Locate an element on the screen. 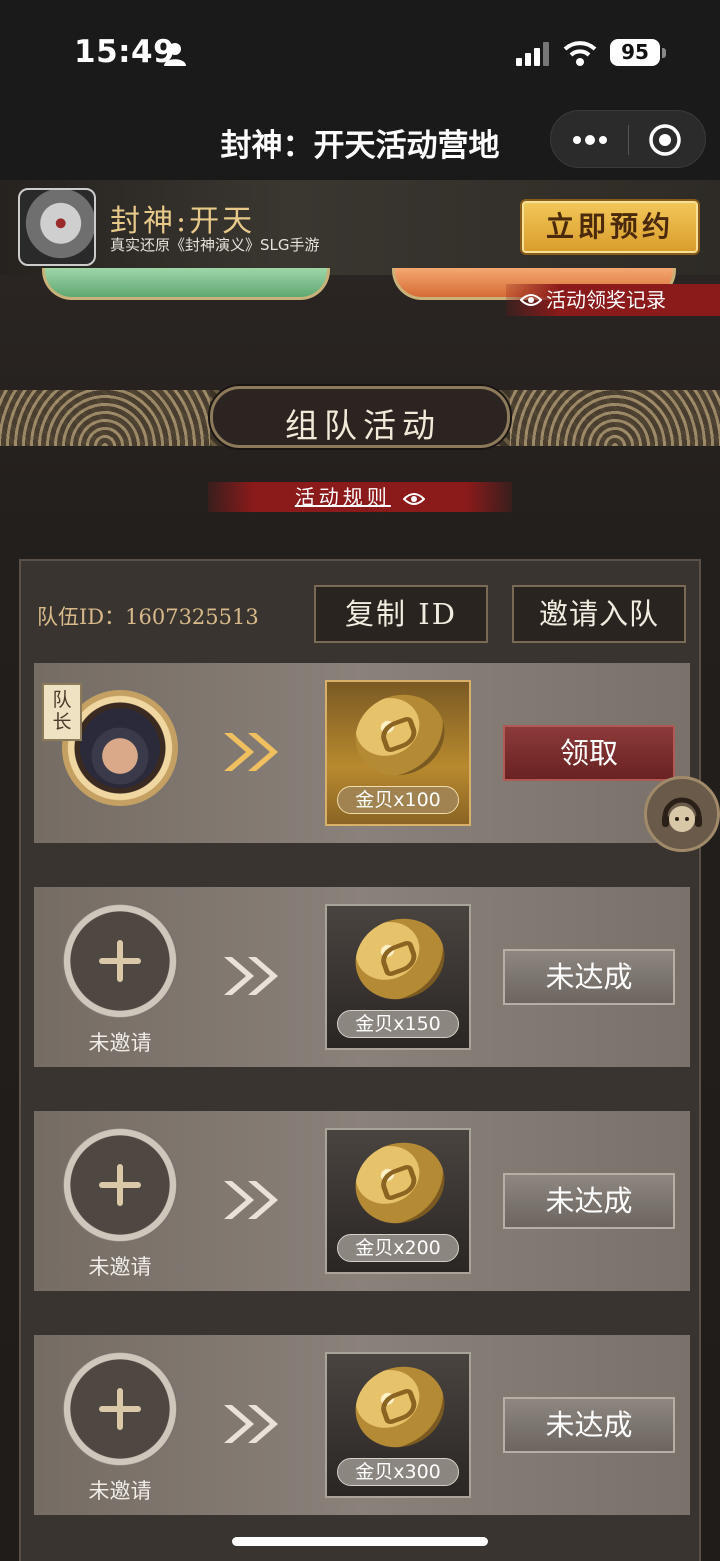 The width and height of the screenshot is (720, 1561). section-plaque: 组队活动 is located at coordinates (360, 417).